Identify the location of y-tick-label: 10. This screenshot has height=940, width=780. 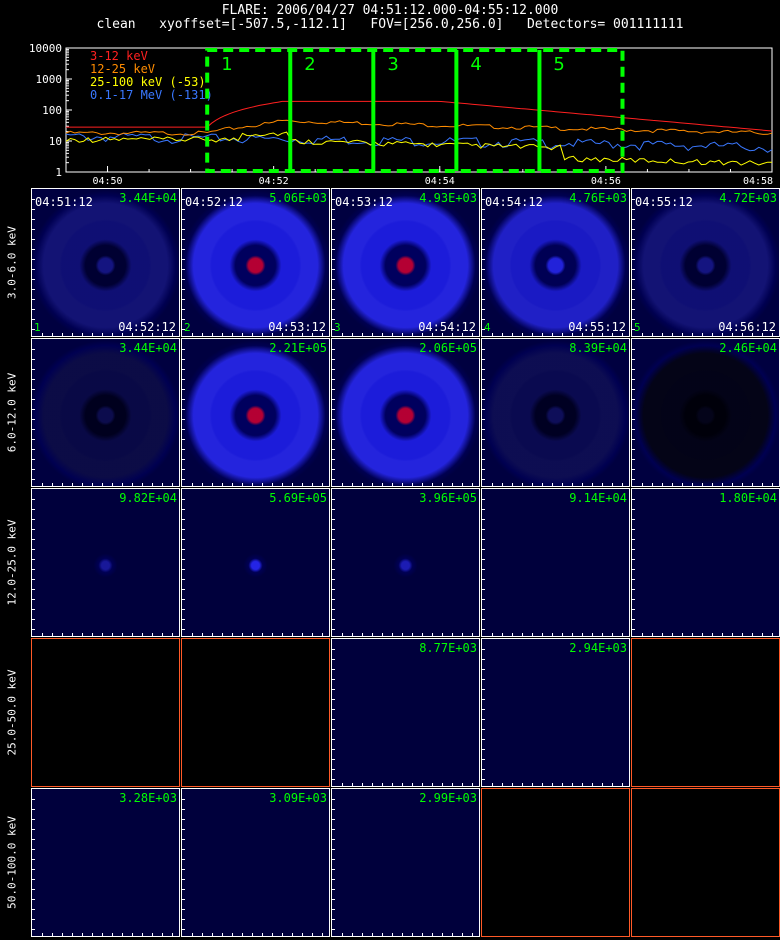
(55, 141).